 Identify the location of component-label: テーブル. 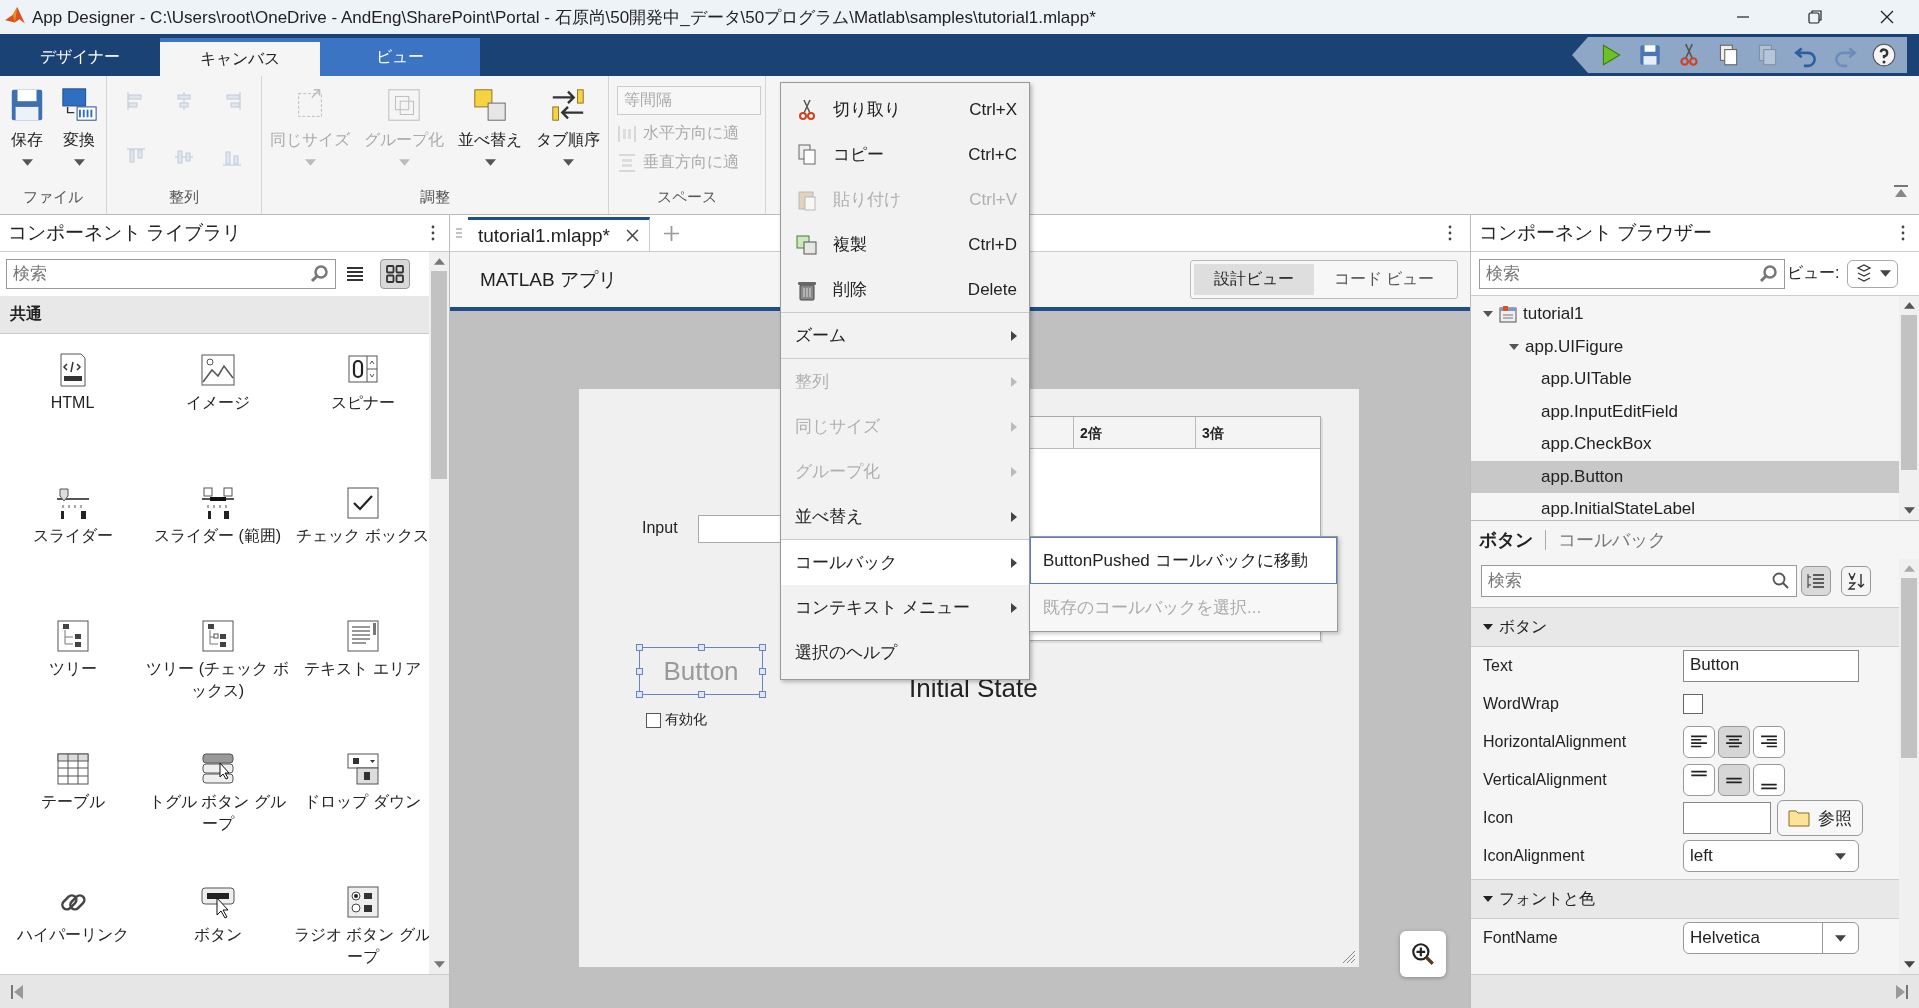
(72, 802).